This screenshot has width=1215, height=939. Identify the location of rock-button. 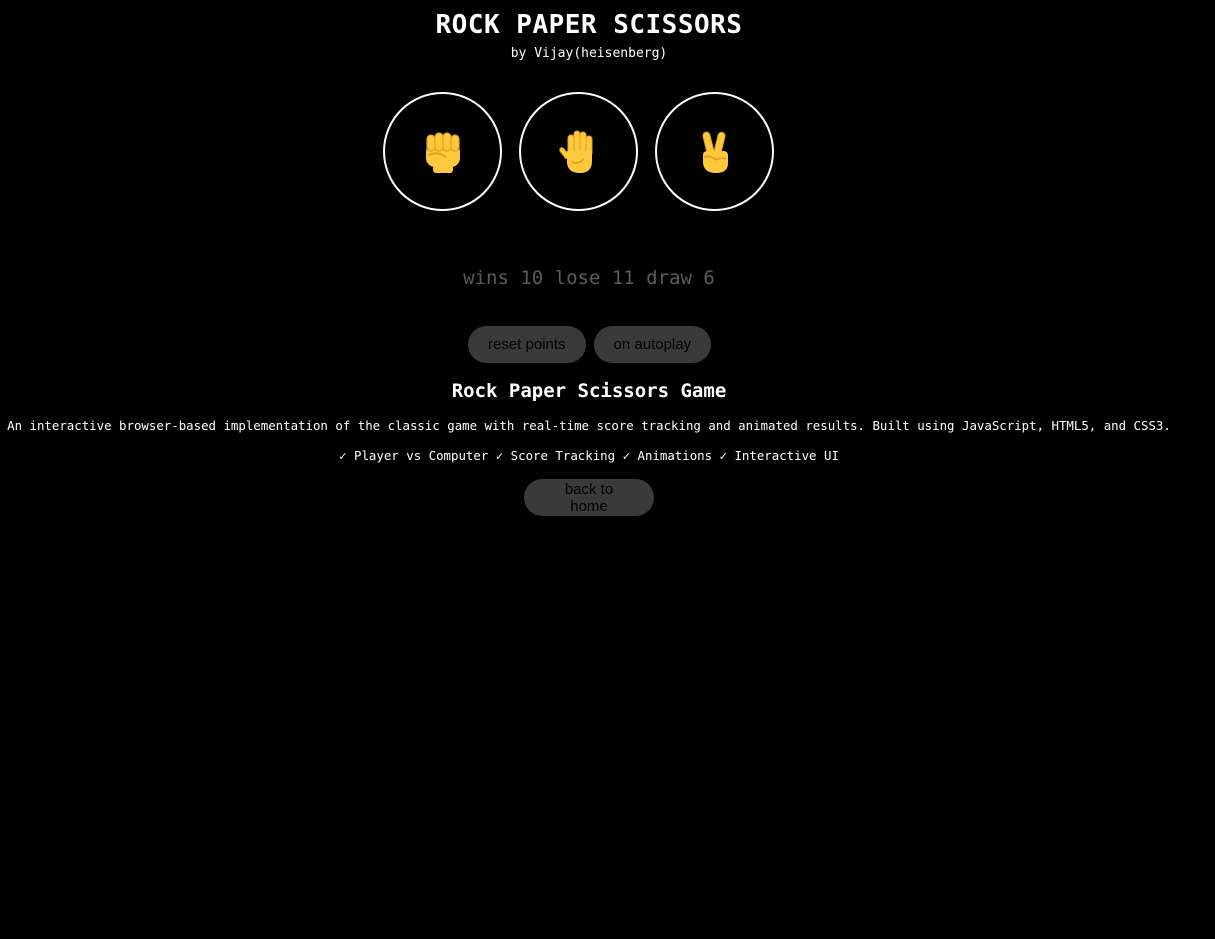
(442, 151).